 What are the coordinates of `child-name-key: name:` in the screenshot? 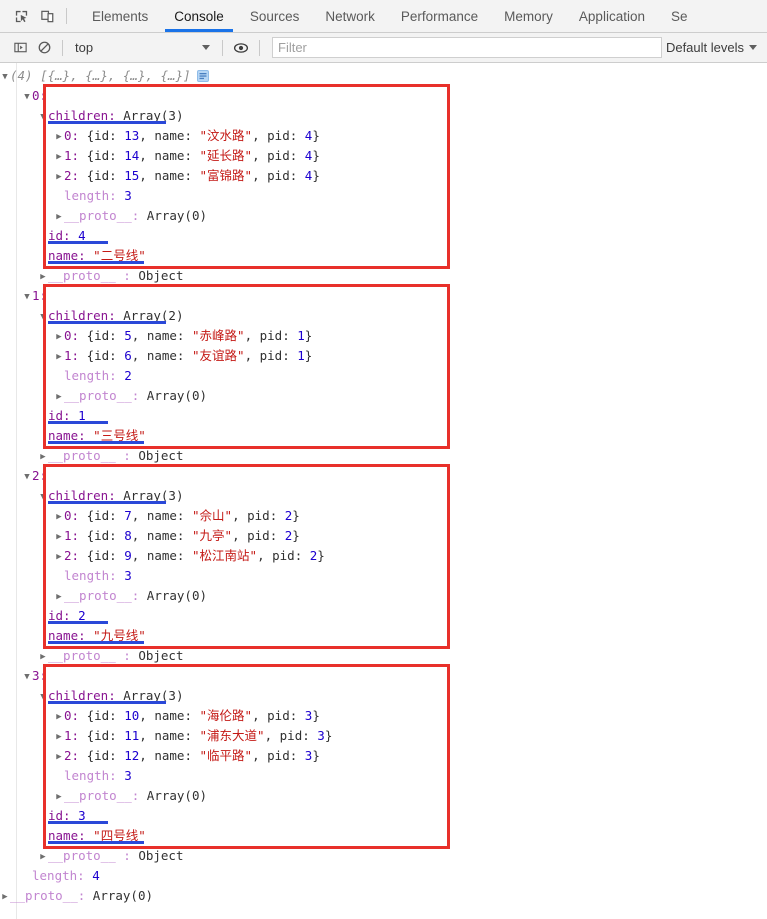 It's located at (173, 135).